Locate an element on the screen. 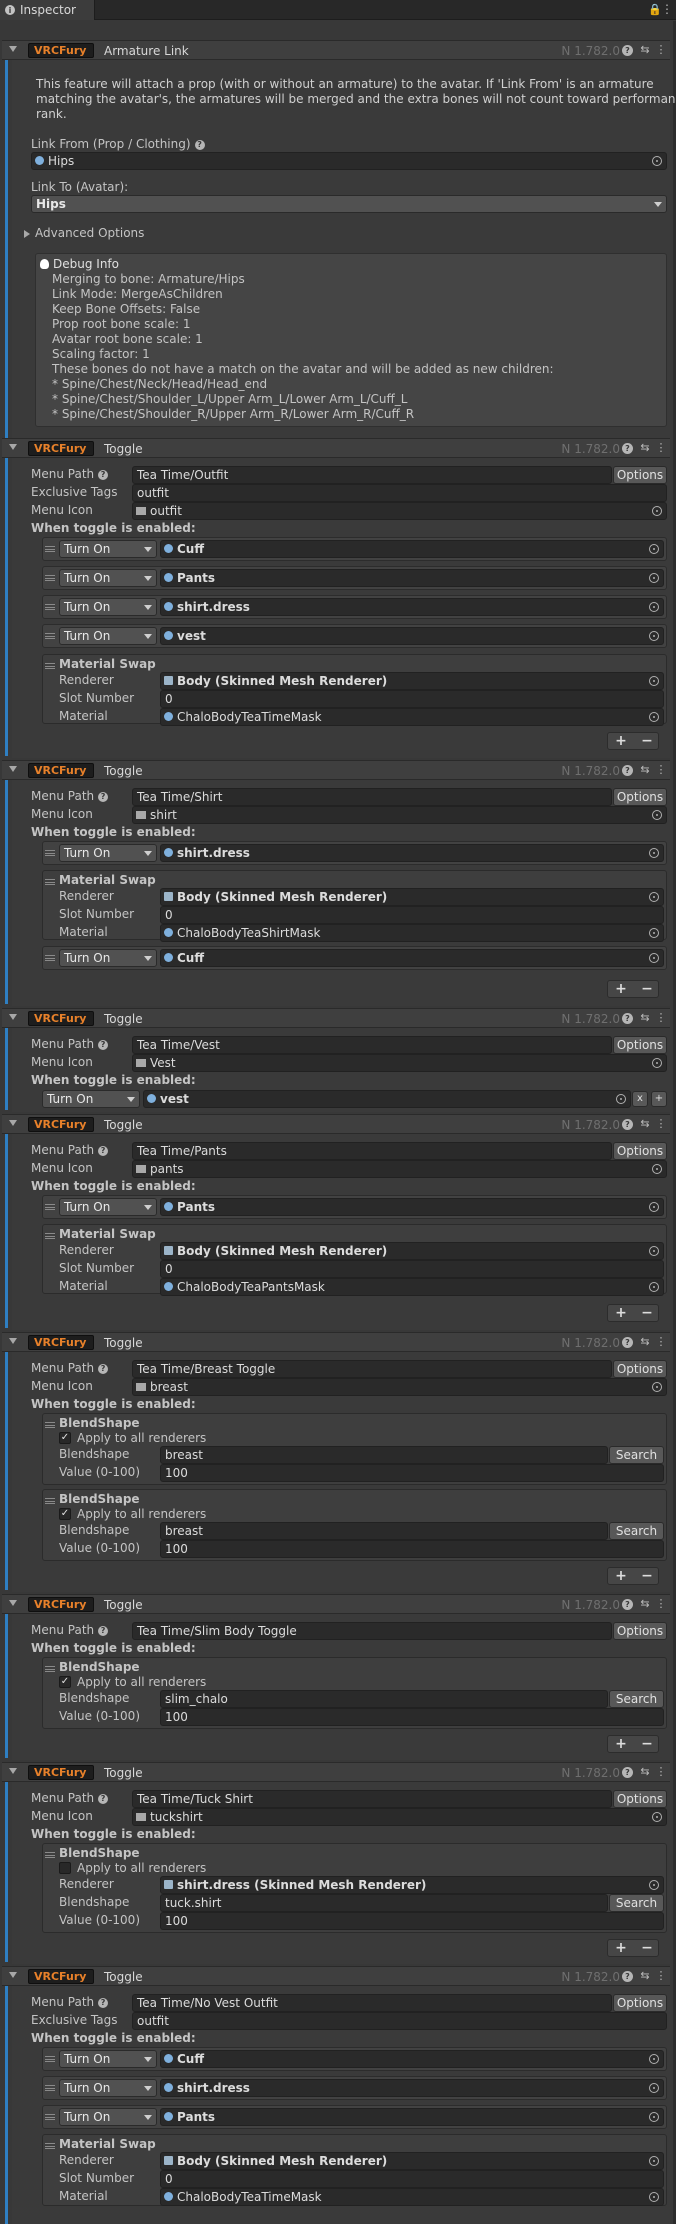  menu-icon-field: Vest is located at coordinates (399, 1063).